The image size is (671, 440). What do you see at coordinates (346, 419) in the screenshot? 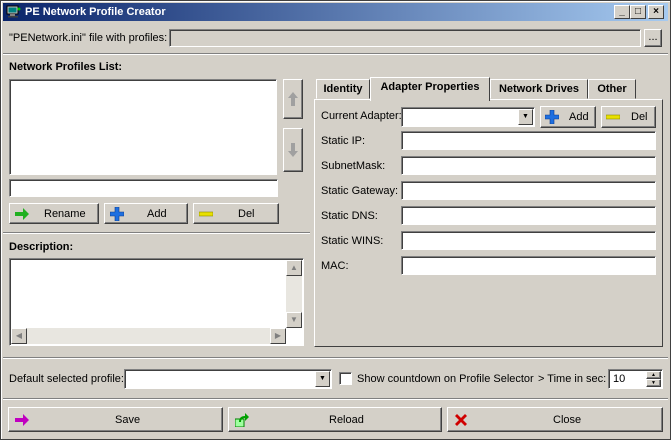
I see `reload-button-label: Reload` at bounding box center [346, 419].